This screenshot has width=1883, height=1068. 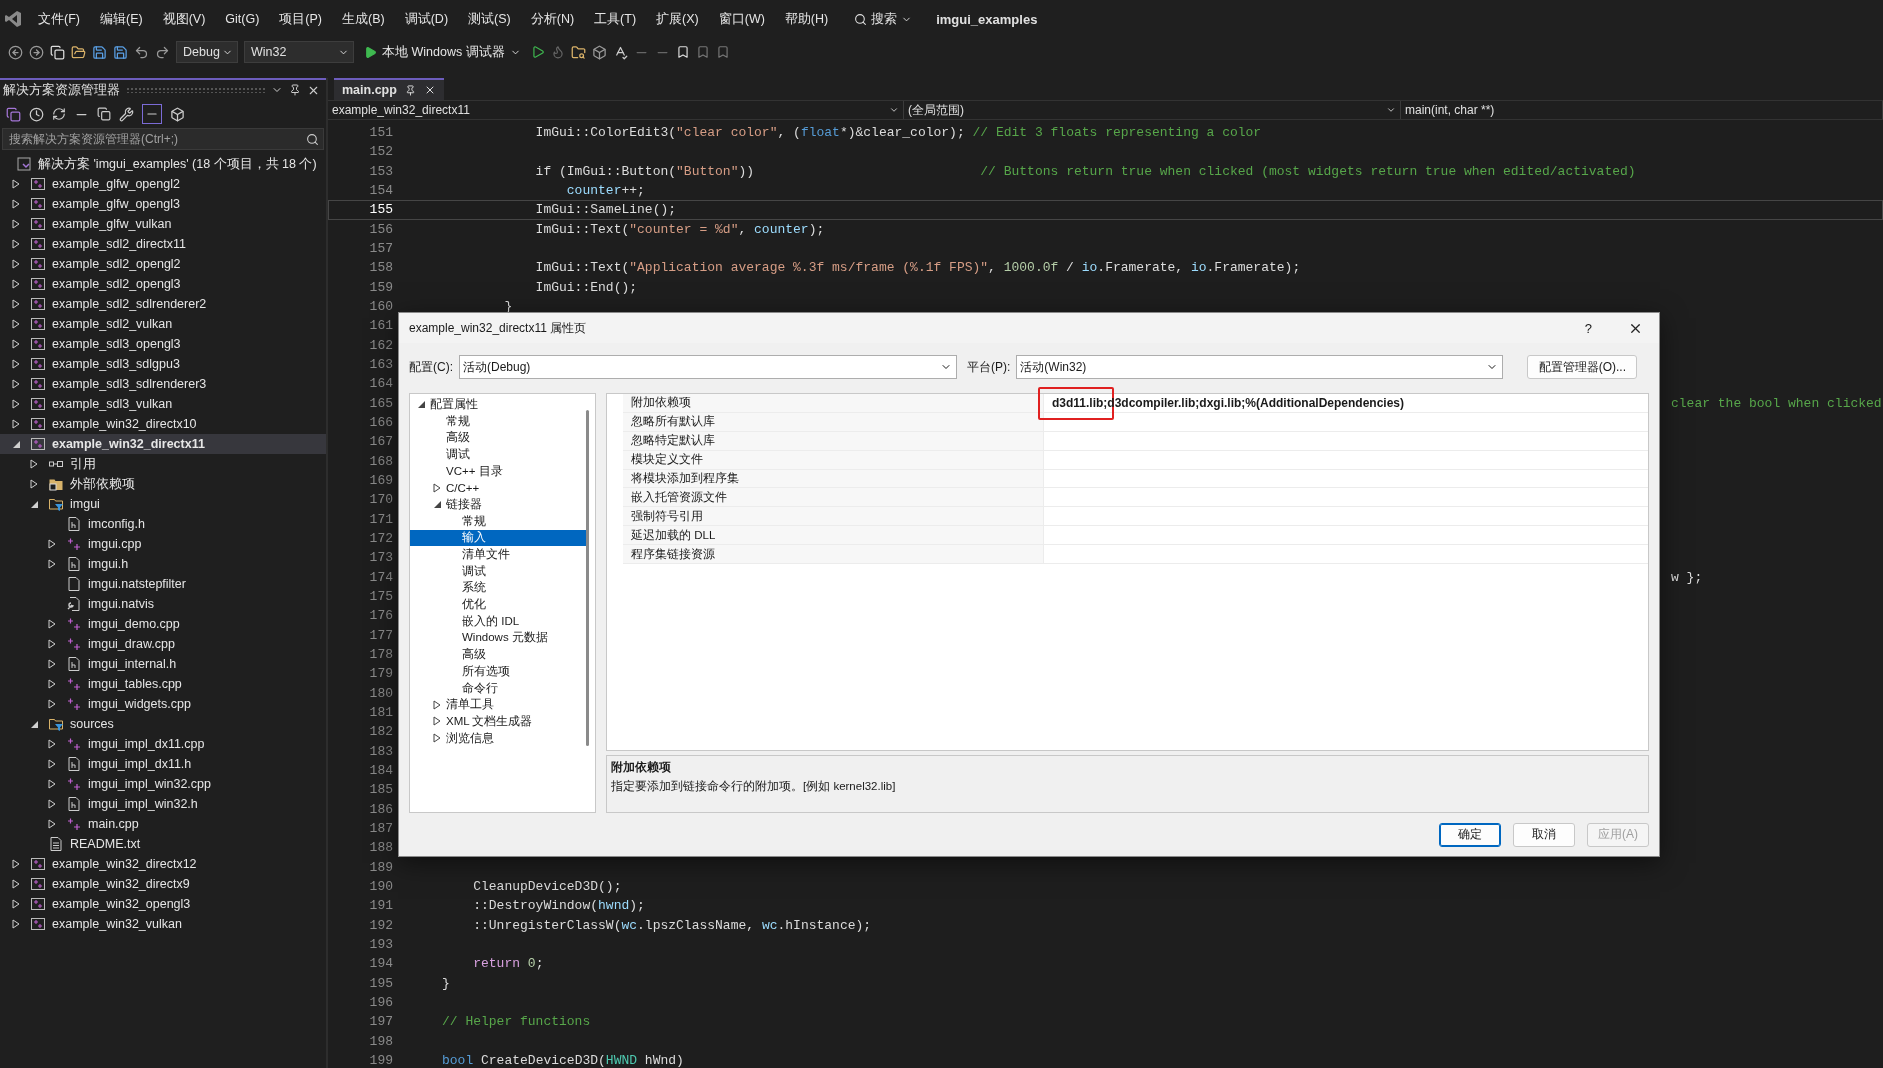 What do you see at coordinates (708, 367) in the screenshot?
I see `configuration-select: 活动(Debug)` at bounding box center [708, 367].